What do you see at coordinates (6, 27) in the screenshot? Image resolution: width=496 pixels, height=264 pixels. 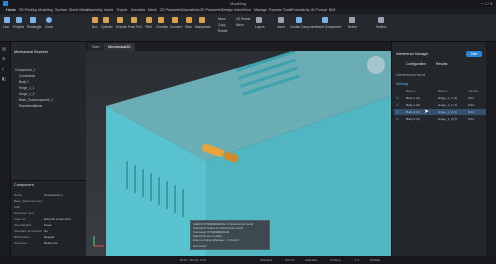 I see `line-button: Line` at bounding box center [6, 27].